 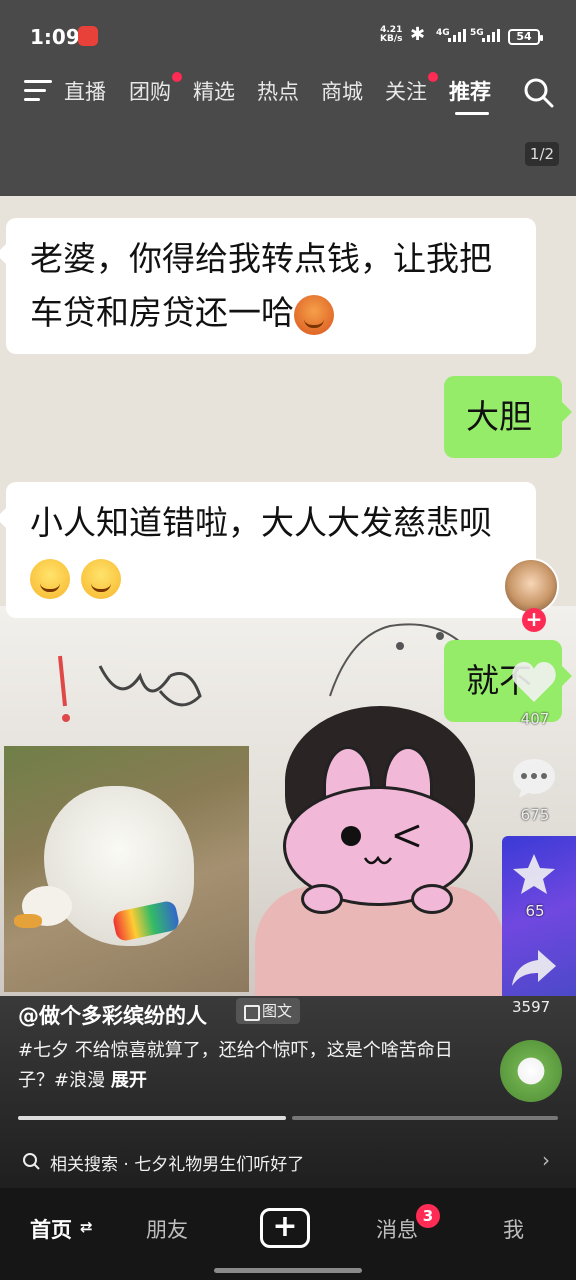 I want to click on goose-beak, so click(x=28, y=921).